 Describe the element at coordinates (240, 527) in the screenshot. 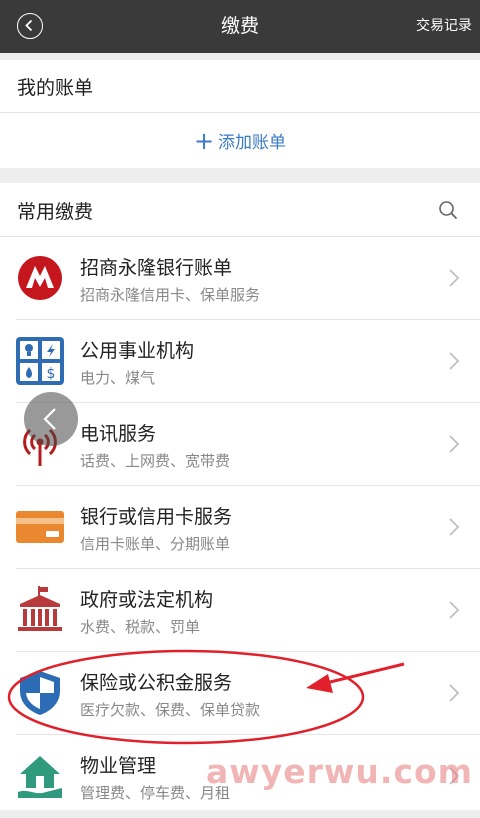

I see `payment-item-bank-card: 银行或信用卡服务 信用卡账单、分期账单` at that location.